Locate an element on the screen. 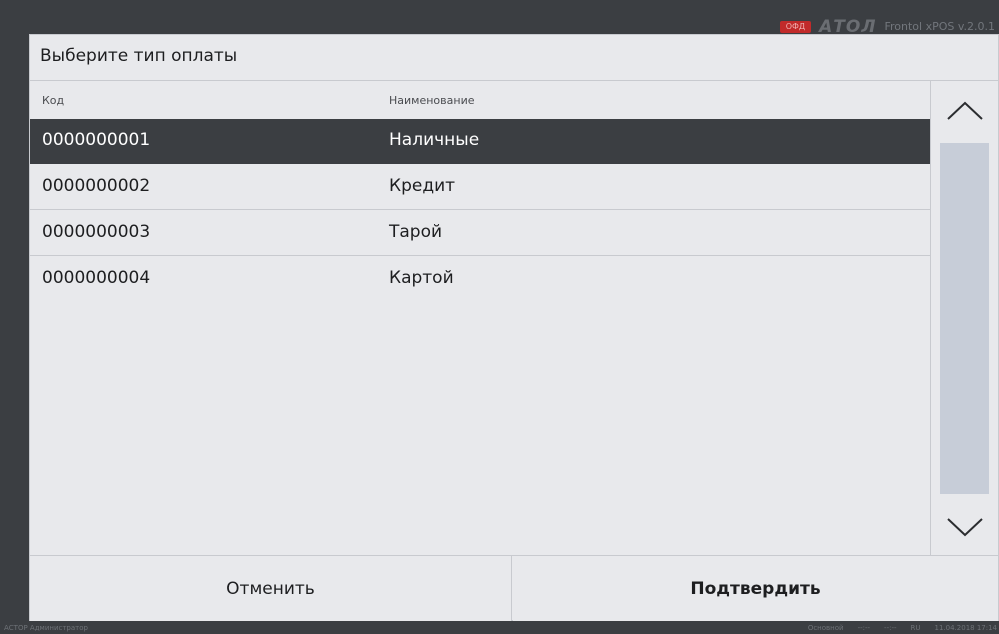 This screenshot has height=634, width=999. row-name: Кредит is located at coordinates (422, 186).